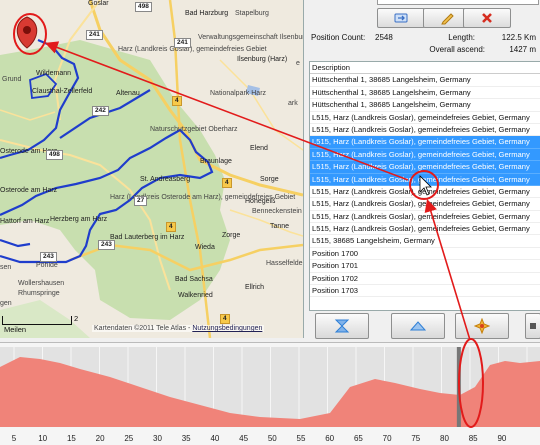 This screenshot has width=540, height=445. I want to click on map-label: Hohegeiß, so click(260, 201).